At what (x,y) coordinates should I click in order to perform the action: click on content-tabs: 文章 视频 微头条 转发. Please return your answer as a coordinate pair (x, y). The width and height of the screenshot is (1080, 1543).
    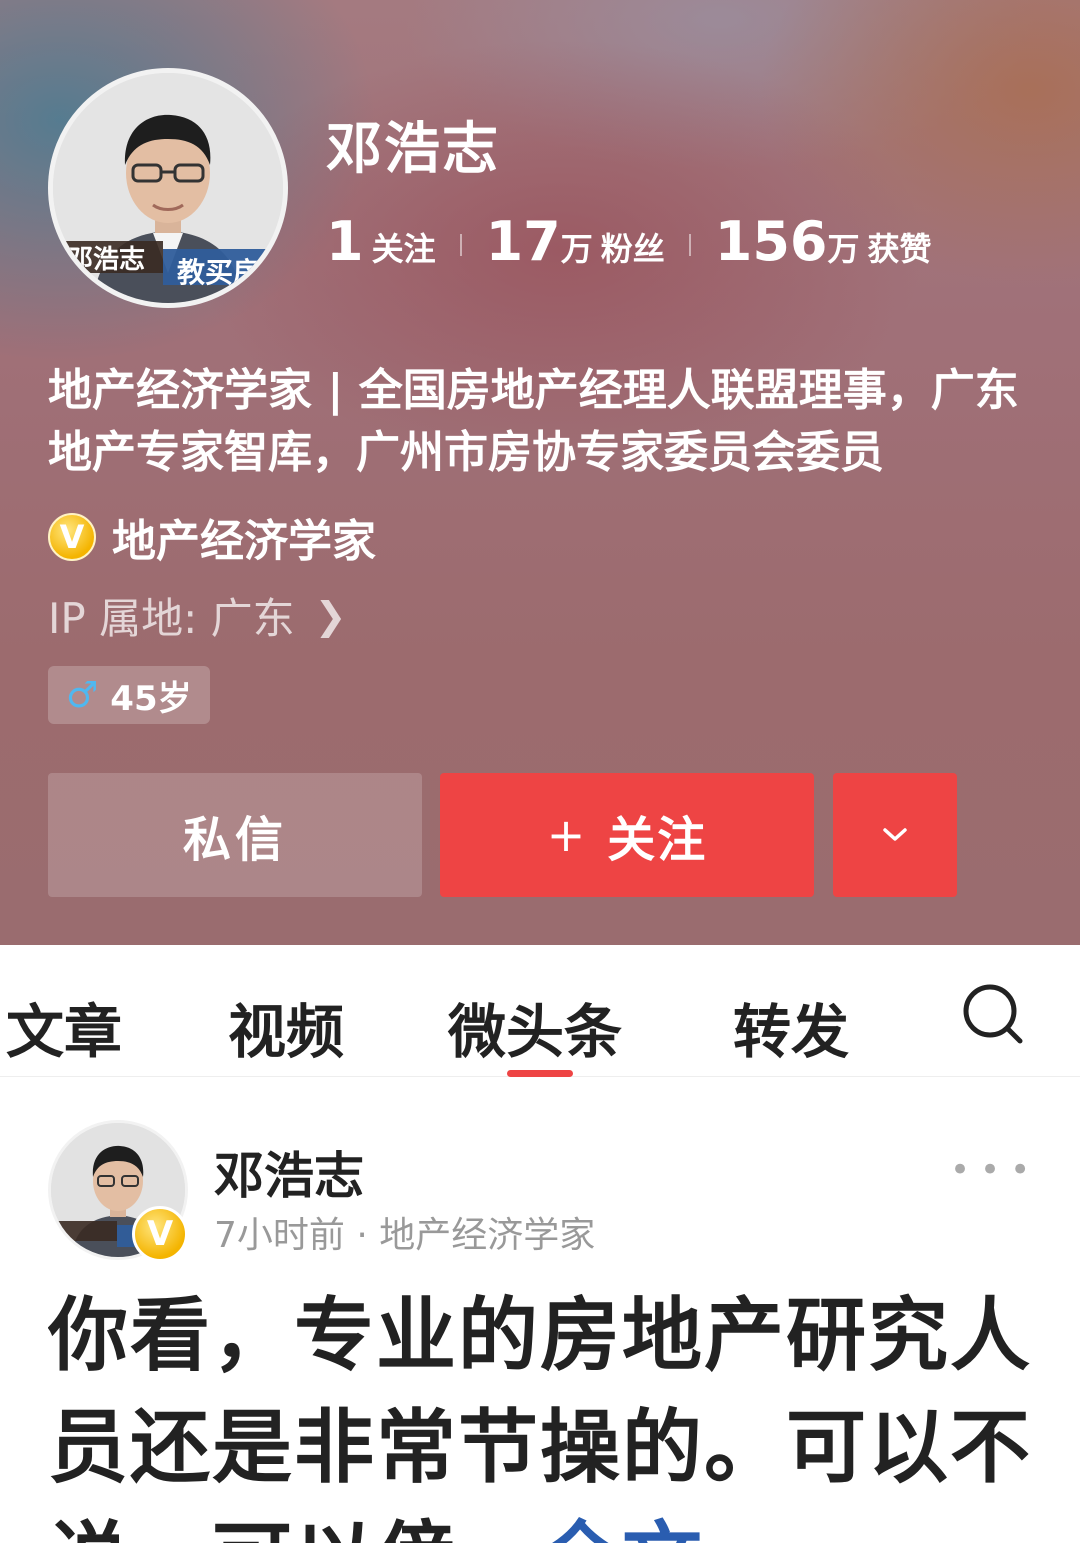
    Looking at the image, I should click on (540, 1011).